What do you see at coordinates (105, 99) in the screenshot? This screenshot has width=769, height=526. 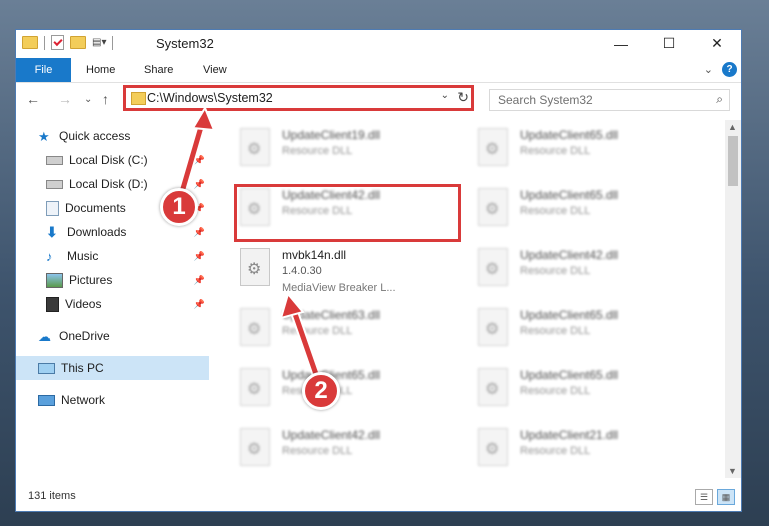 I see `up-button: ↑` at bounding box center [105, 99].